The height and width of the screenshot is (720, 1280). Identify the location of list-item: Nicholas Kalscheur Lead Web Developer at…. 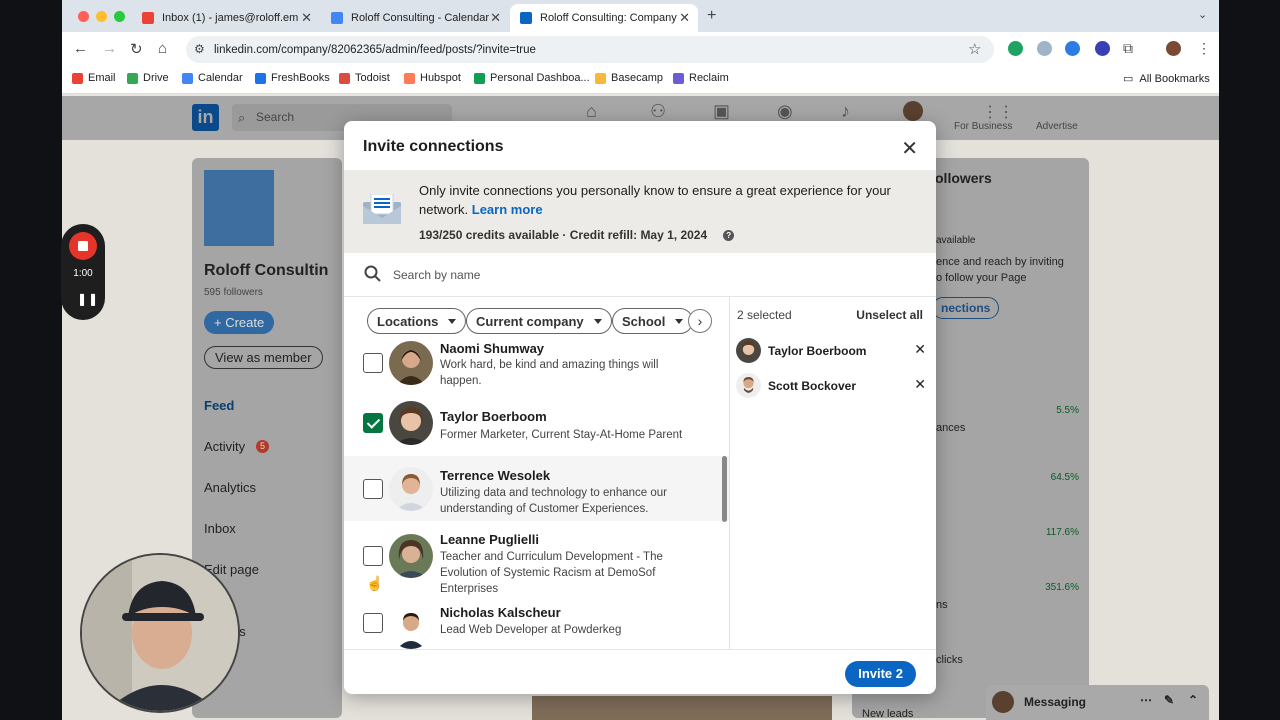
(536, 627).